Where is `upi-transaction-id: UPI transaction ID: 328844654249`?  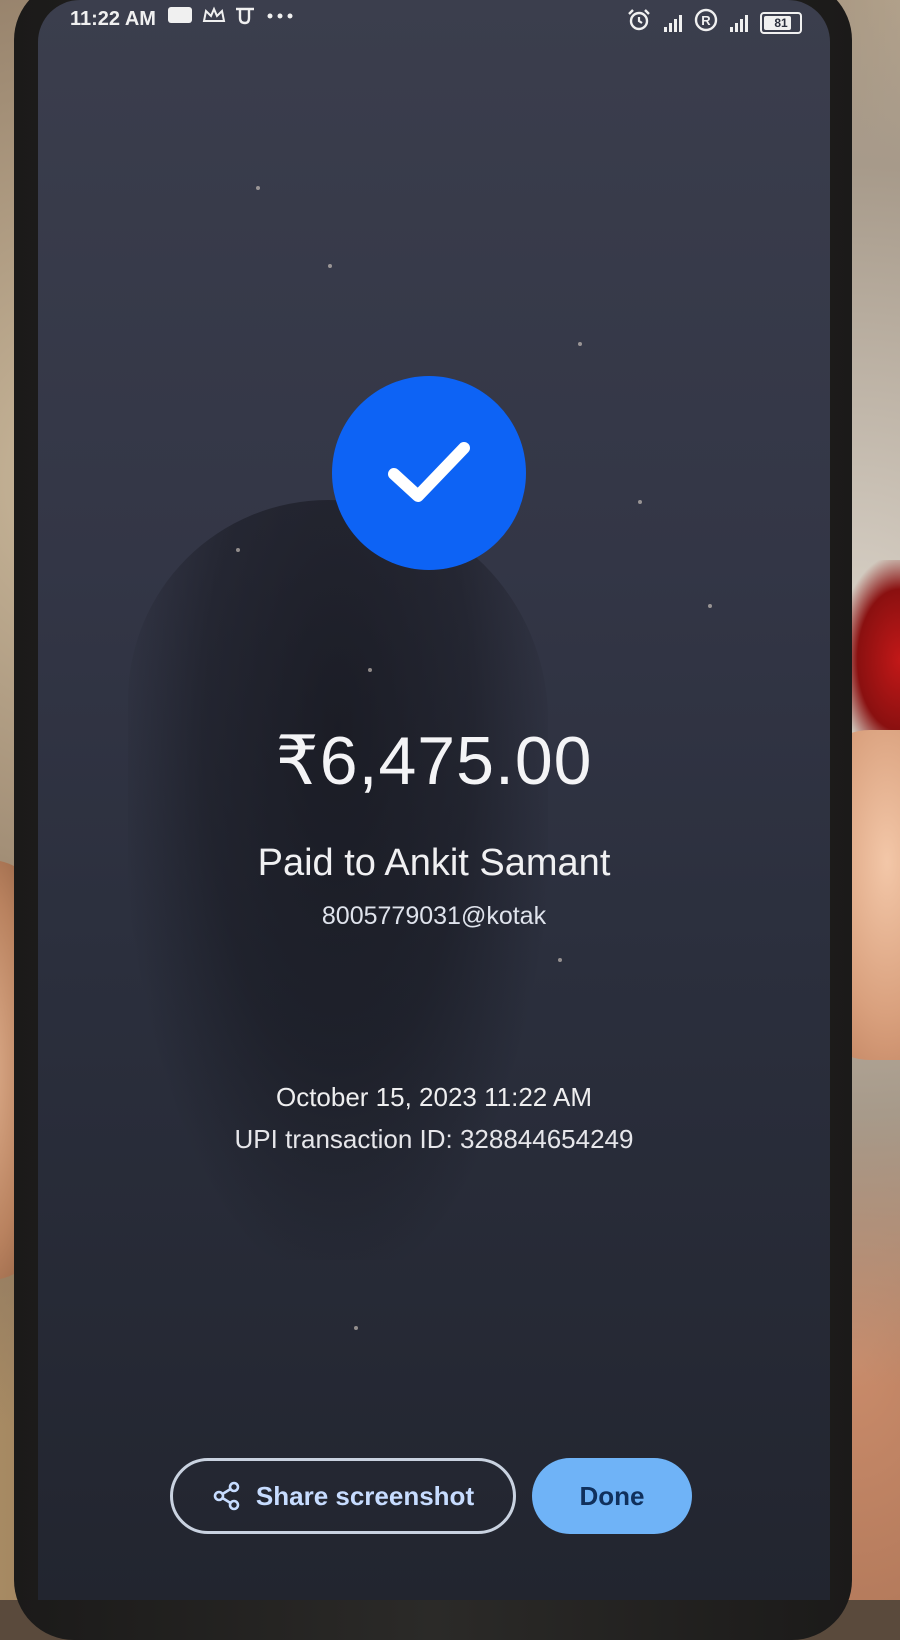
upi-transaction-id: UPI transaction ID: 328844654249 is located at coordinates (434, 1139).